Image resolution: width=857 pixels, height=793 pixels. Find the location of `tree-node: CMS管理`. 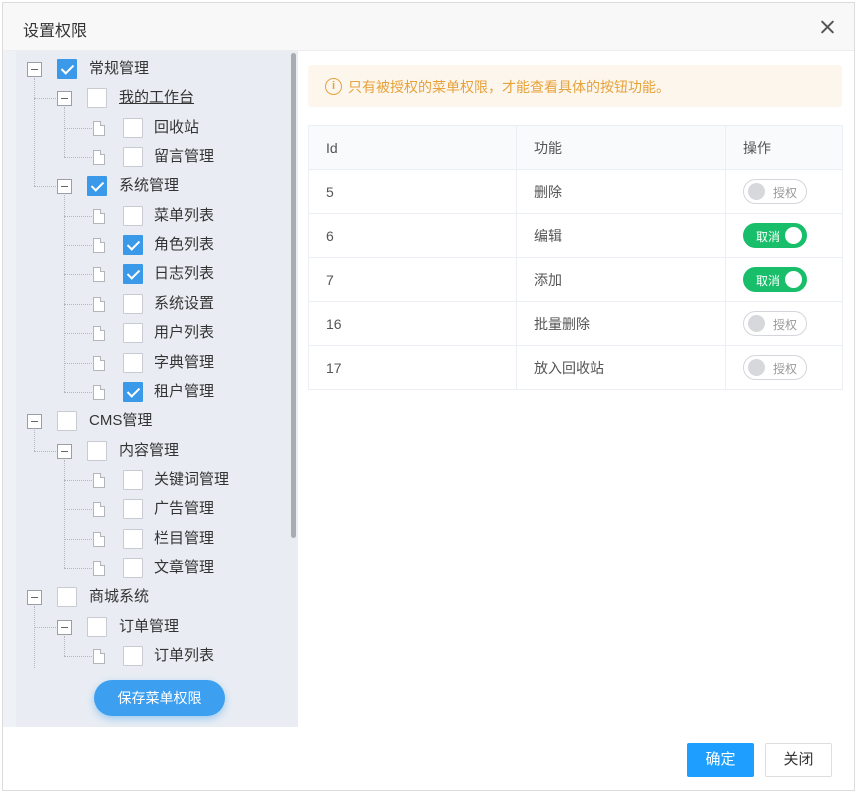

tree-node: CMS管理 is located at coordinates (151, 424).